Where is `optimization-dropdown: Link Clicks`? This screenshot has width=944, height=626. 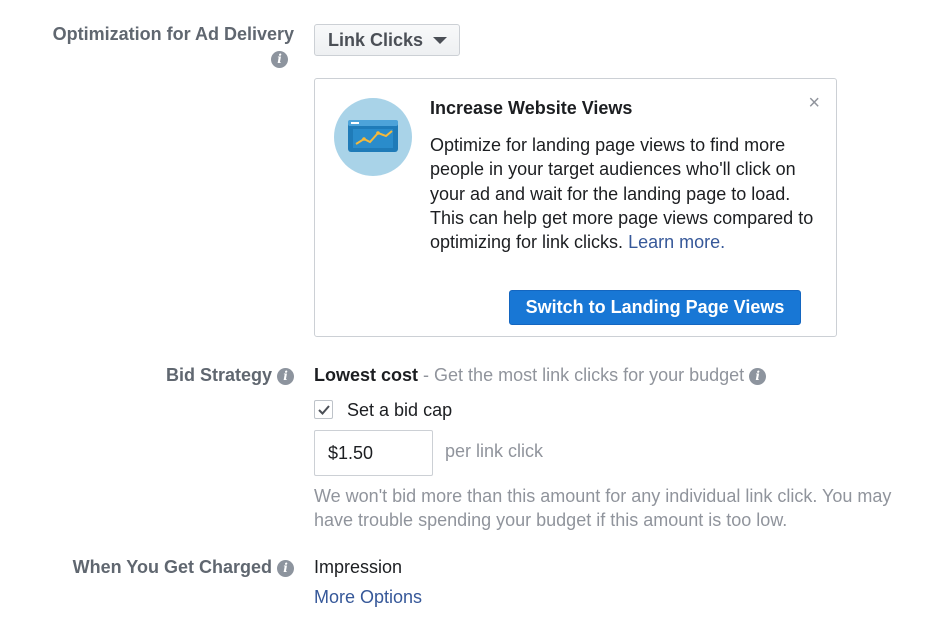 optimization-dropdown: Link Clicks is located at coordinates (387, 40).